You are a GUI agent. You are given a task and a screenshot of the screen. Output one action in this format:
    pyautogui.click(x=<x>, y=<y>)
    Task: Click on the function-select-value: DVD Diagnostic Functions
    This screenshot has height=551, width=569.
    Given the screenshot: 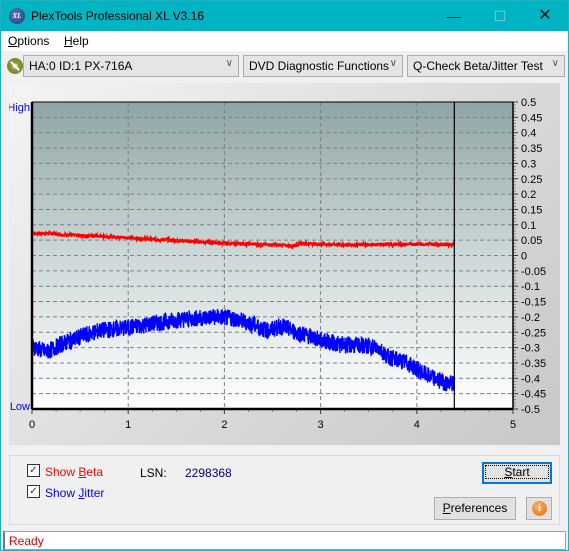 What is the action you would take?
    pyautogui.click(x=319, y=66)
    